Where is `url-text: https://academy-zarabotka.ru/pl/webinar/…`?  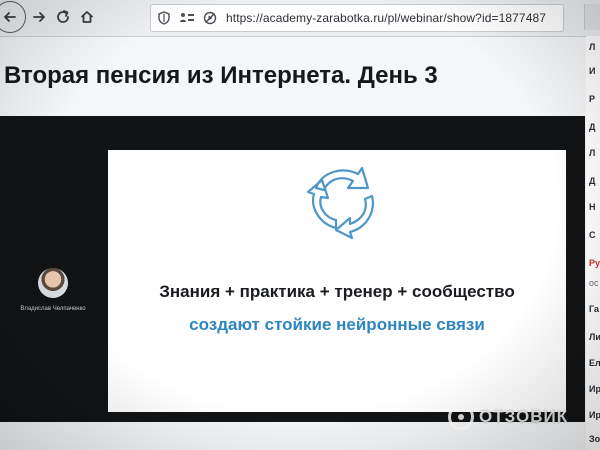 url-text: https://academy-zarabotka.ru/pl/webinar/… is located at coordinates (386, 18).